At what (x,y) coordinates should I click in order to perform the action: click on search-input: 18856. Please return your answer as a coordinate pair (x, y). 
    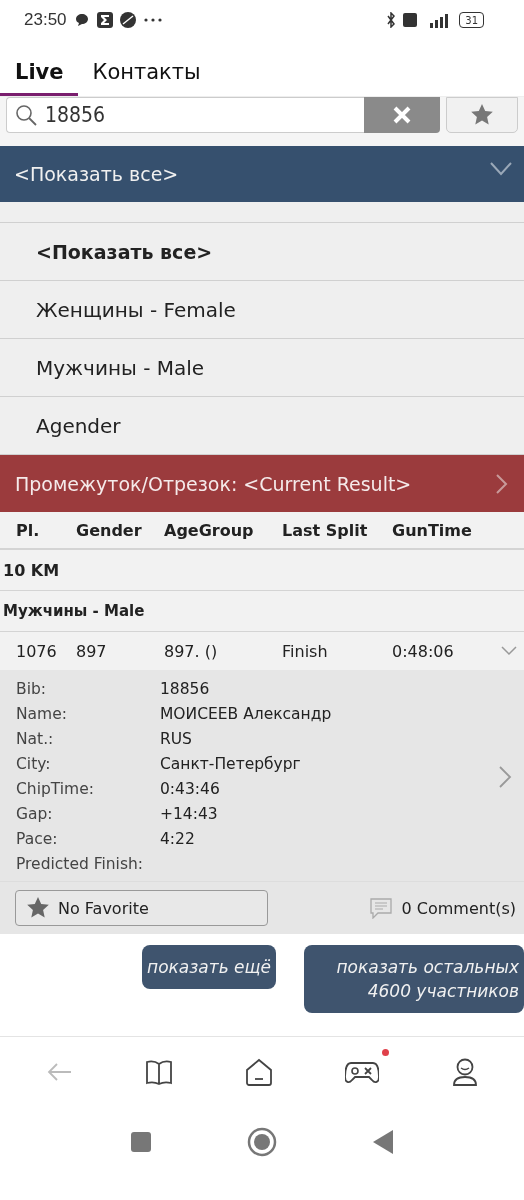
    Looking at the image, I should click on (145, 115).